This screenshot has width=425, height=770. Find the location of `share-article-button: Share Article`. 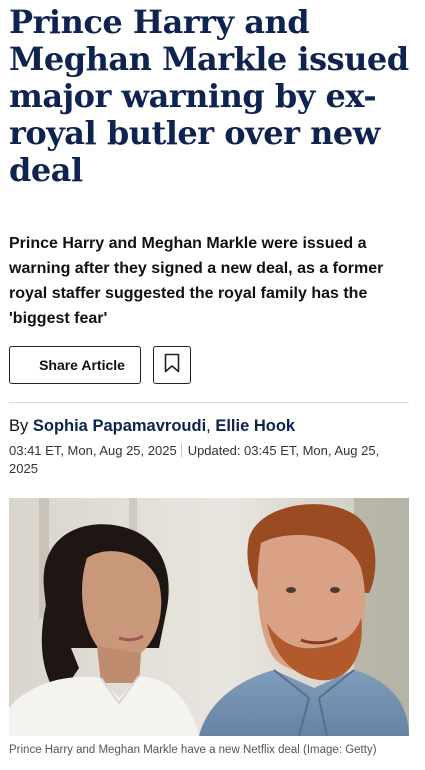

share-article-button: Share Article is located at coordinates (75, 365).